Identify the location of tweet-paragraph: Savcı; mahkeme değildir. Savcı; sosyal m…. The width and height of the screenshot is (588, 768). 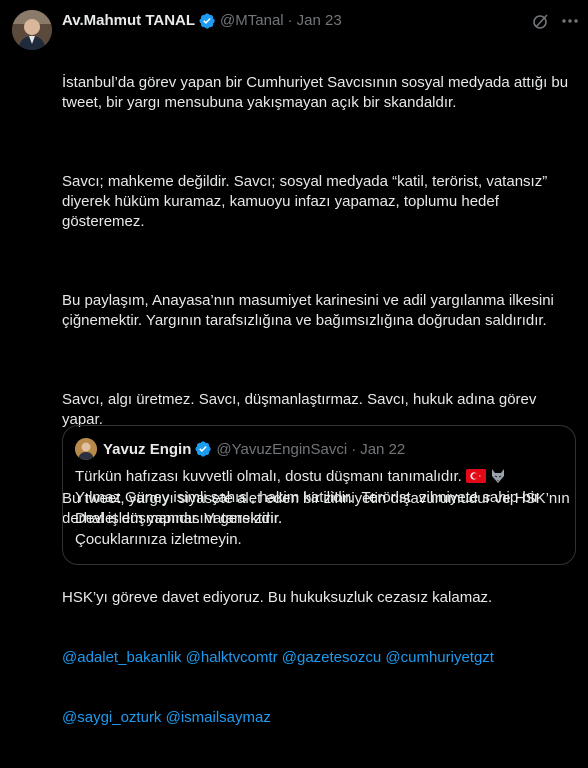
(307, 201).